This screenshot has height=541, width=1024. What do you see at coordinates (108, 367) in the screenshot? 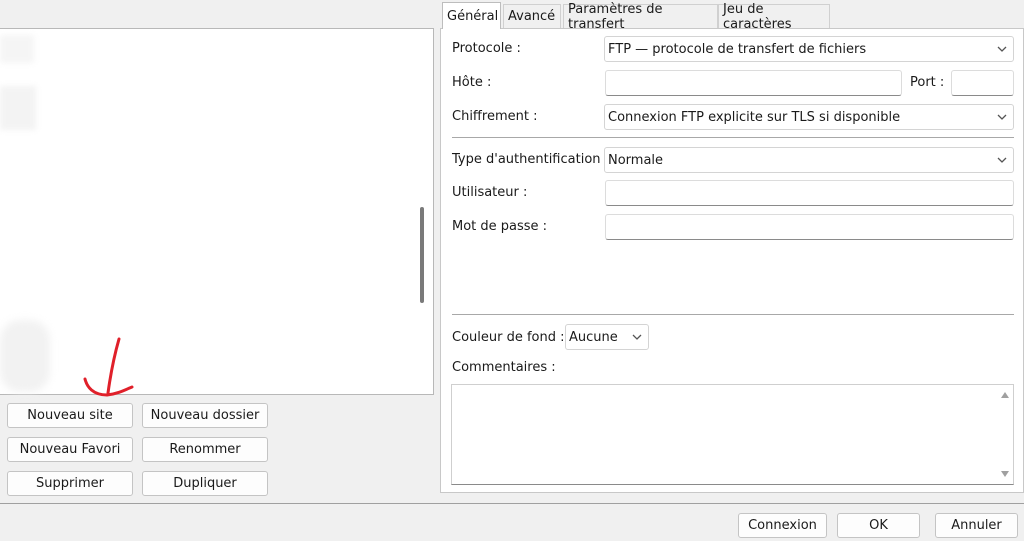
I see `hand-drawn-arrow` at bounding box center [108, 367].